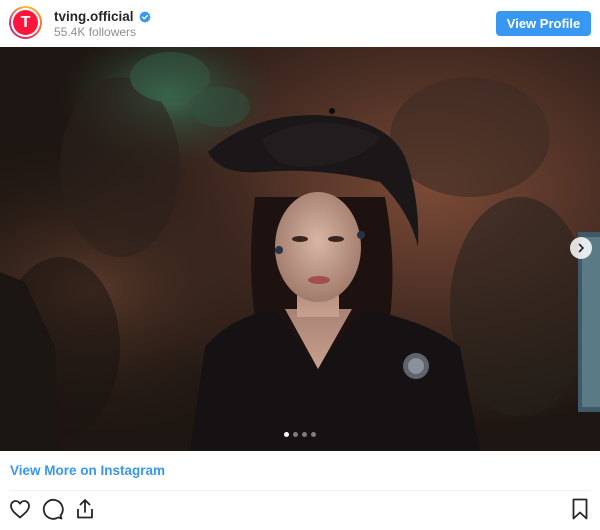  Describe the element at coordinates (300, 490) in the screenshot. I see `divider` at that location.